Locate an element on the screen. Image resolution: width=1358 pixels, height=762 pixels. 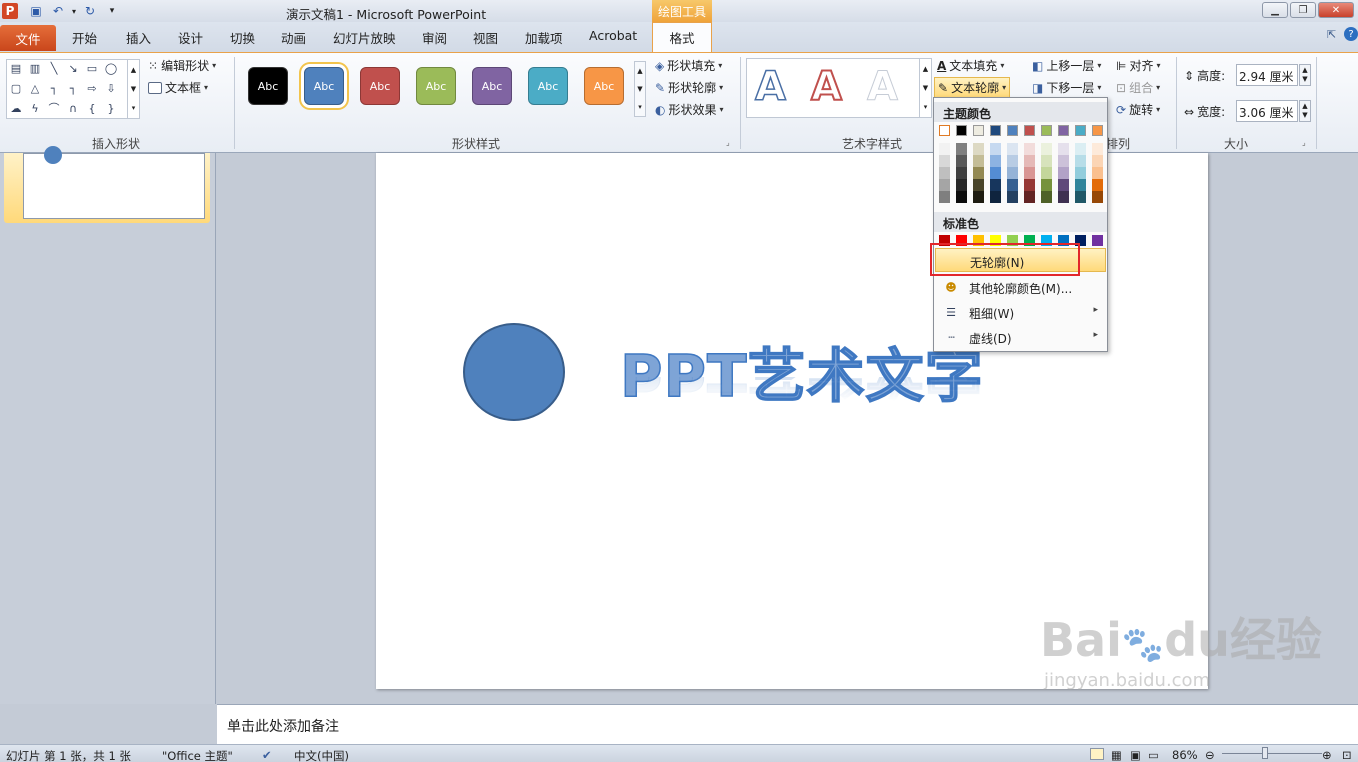
shapes-gallery: ▤ ▥ ╲ ↘ ▭ ◯ ▢ △ ┐ ┐ ⇨ ⇩ ☁ ϟ ⌒ ∩ { } ▲ ▼ ▾ is located at coordinates (73, 89).